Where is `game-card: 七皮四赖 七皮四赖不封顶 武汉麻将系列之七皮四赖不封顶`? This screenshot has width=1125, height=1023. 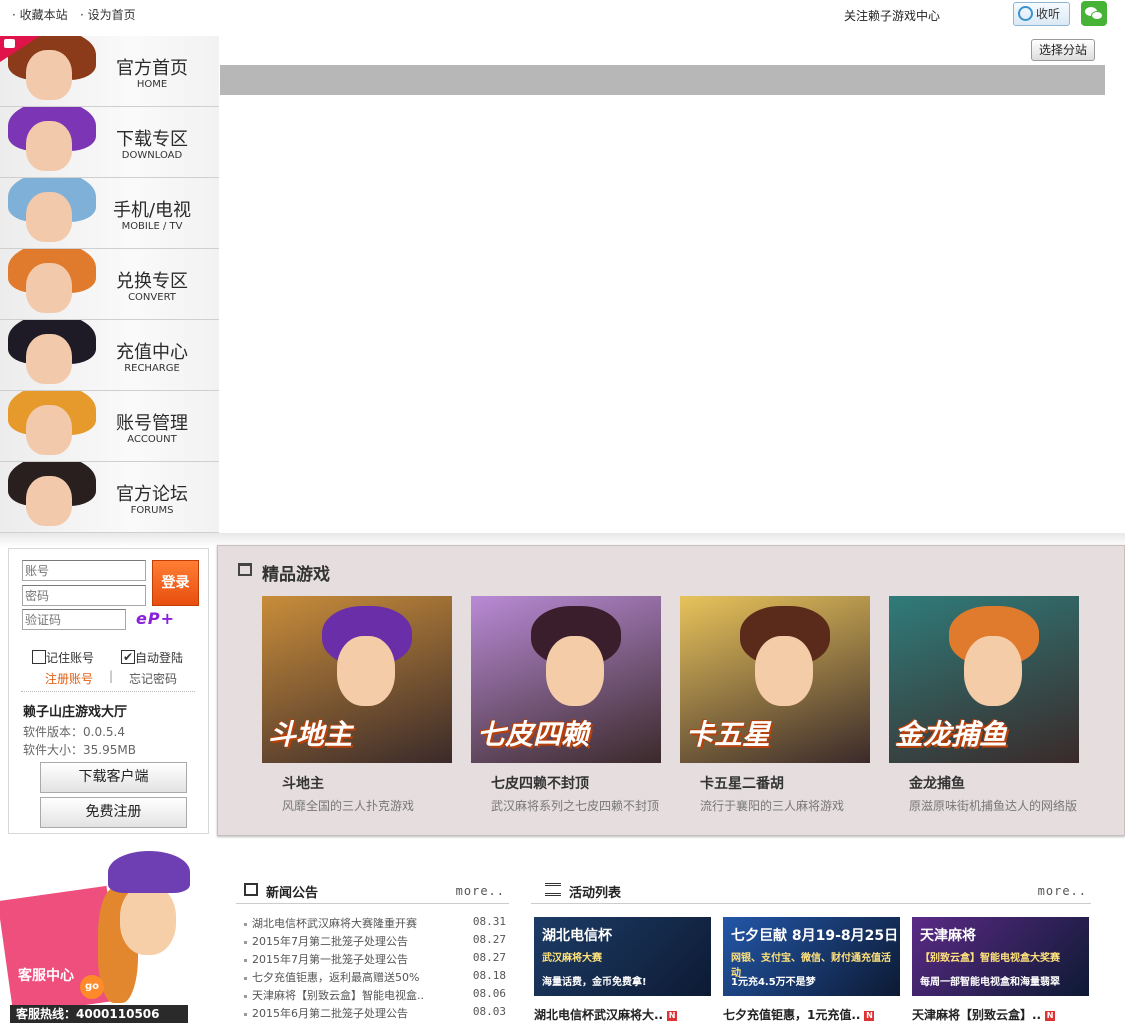 game-card: 七皮四赖 七皮四赖不封顶 武汉麻将系列之七皮四赖不封顶 is located at coordinates (566, 705).